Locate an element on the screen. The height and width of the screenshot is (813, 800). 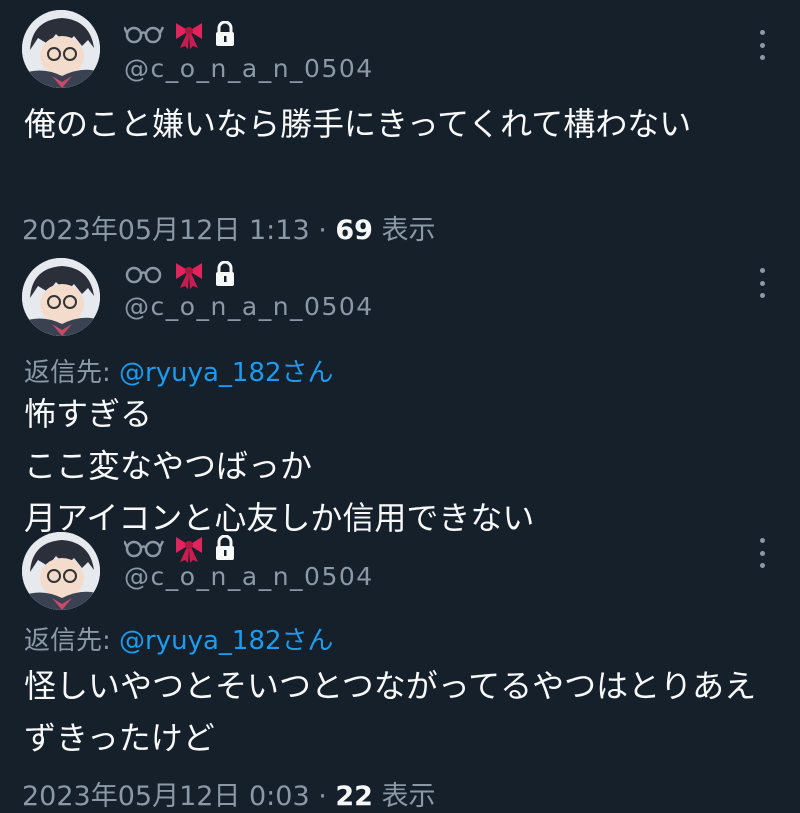
tweet-text: 俺のこと嫌いなら勝手にきってくれて構わない is located at coordinates (358, 124).